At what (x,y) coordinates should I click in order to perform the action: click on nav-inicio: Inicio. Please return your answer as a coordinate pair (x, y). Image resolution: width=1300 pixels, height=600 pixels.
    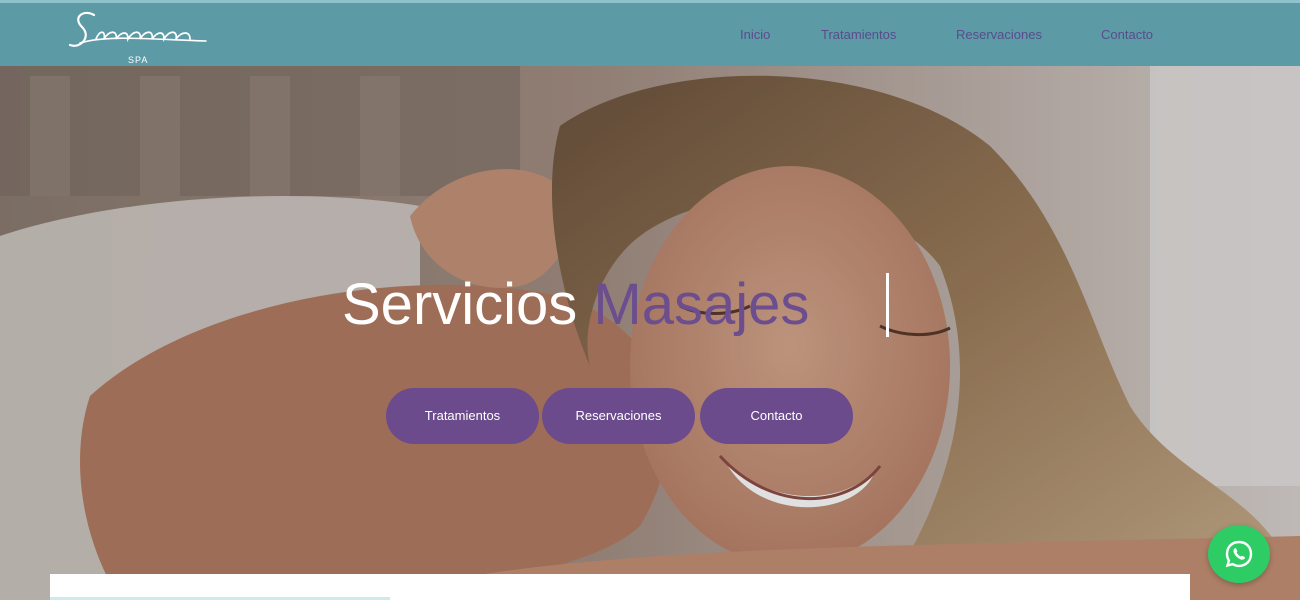
    Looking at the image, I should click on (755, 34).